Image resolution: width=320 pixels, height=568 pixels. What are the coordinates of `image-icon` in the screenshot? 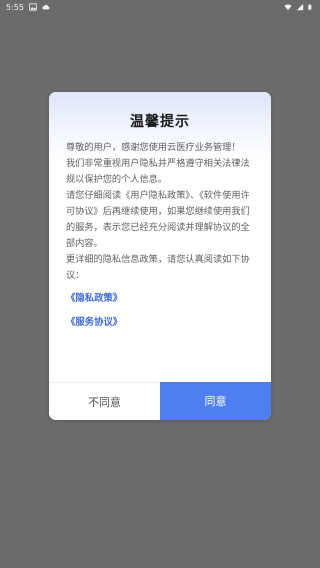 It's located at (32, 7).